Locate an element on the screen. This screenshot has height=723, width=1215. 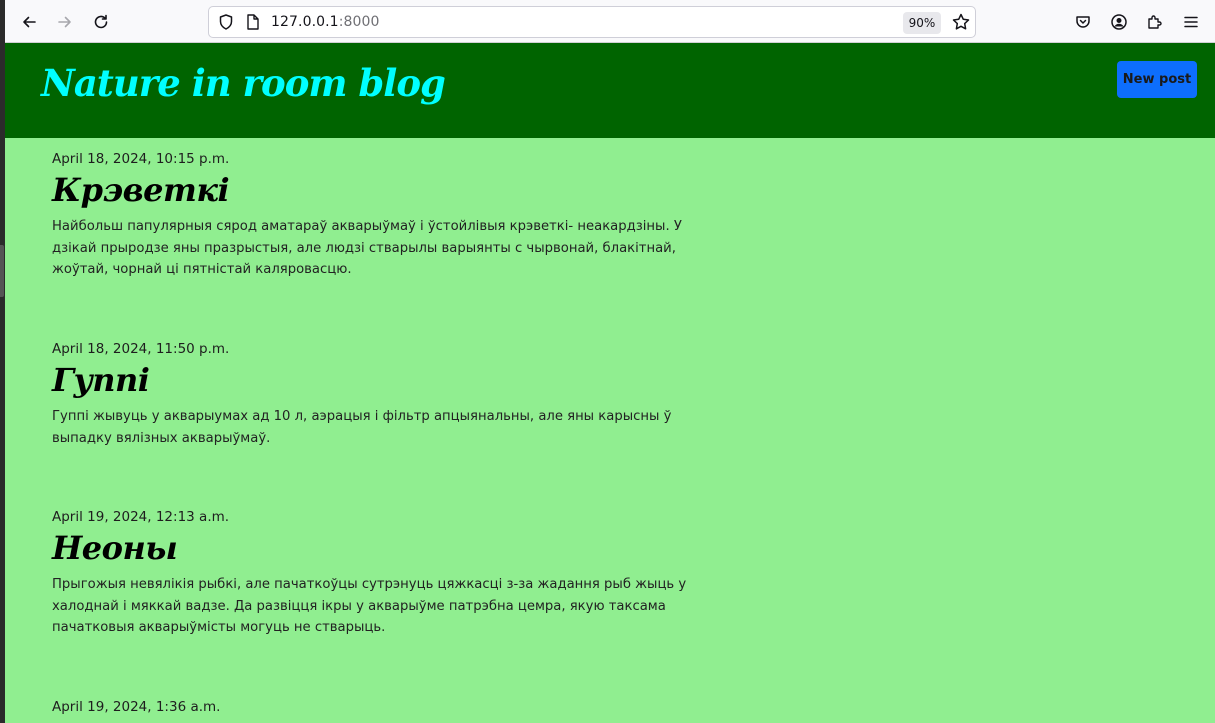
url-text: 127.0.0.1:8000 is located at coordinates (325, 22).